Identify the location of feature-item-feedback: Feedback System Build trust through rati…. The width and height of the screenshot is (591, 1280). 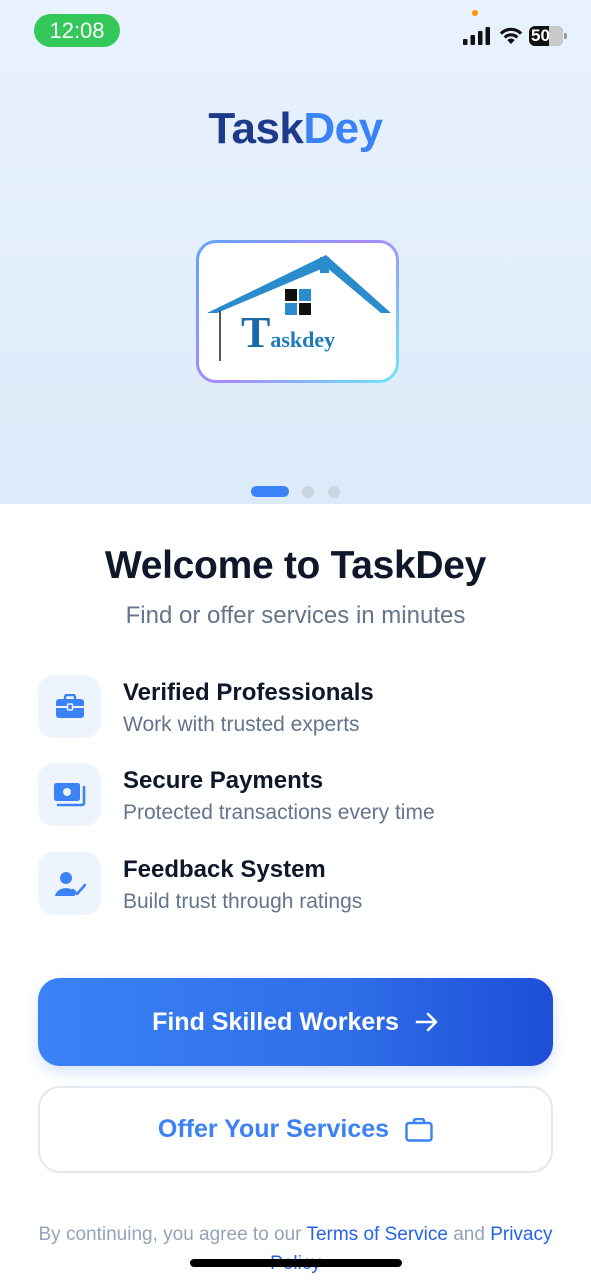
(298, 884).